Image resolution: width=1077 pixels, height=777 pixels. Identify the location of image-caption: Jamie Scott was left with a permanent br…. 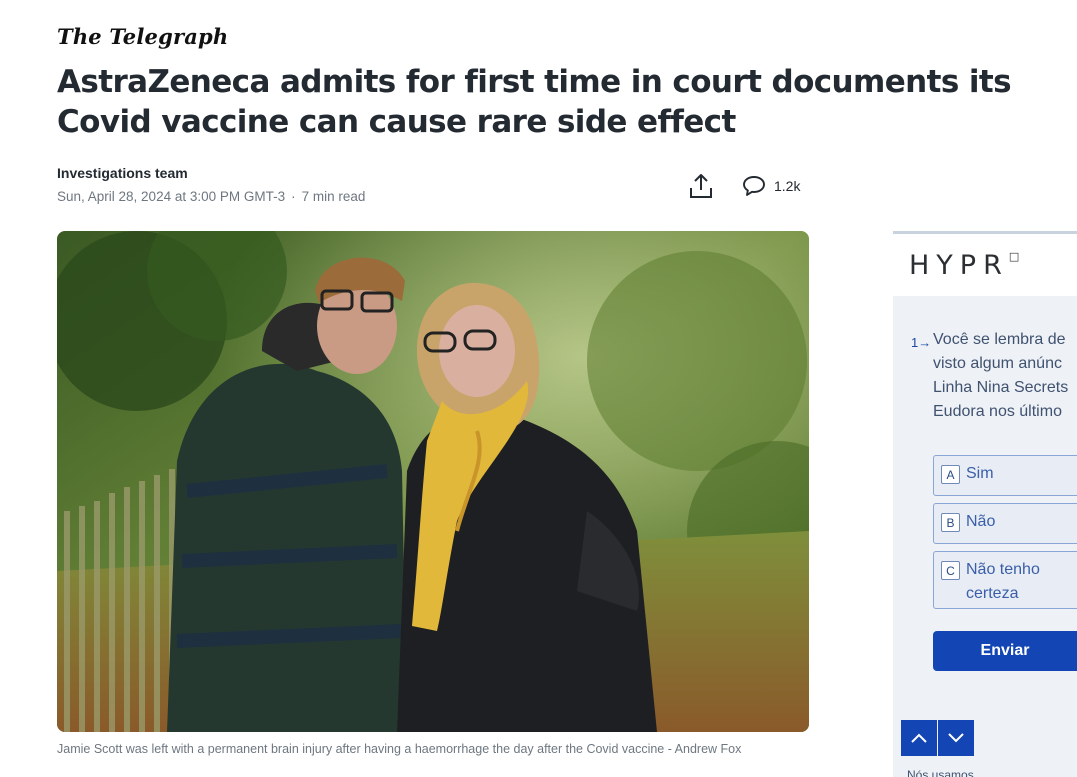
(399, 749).